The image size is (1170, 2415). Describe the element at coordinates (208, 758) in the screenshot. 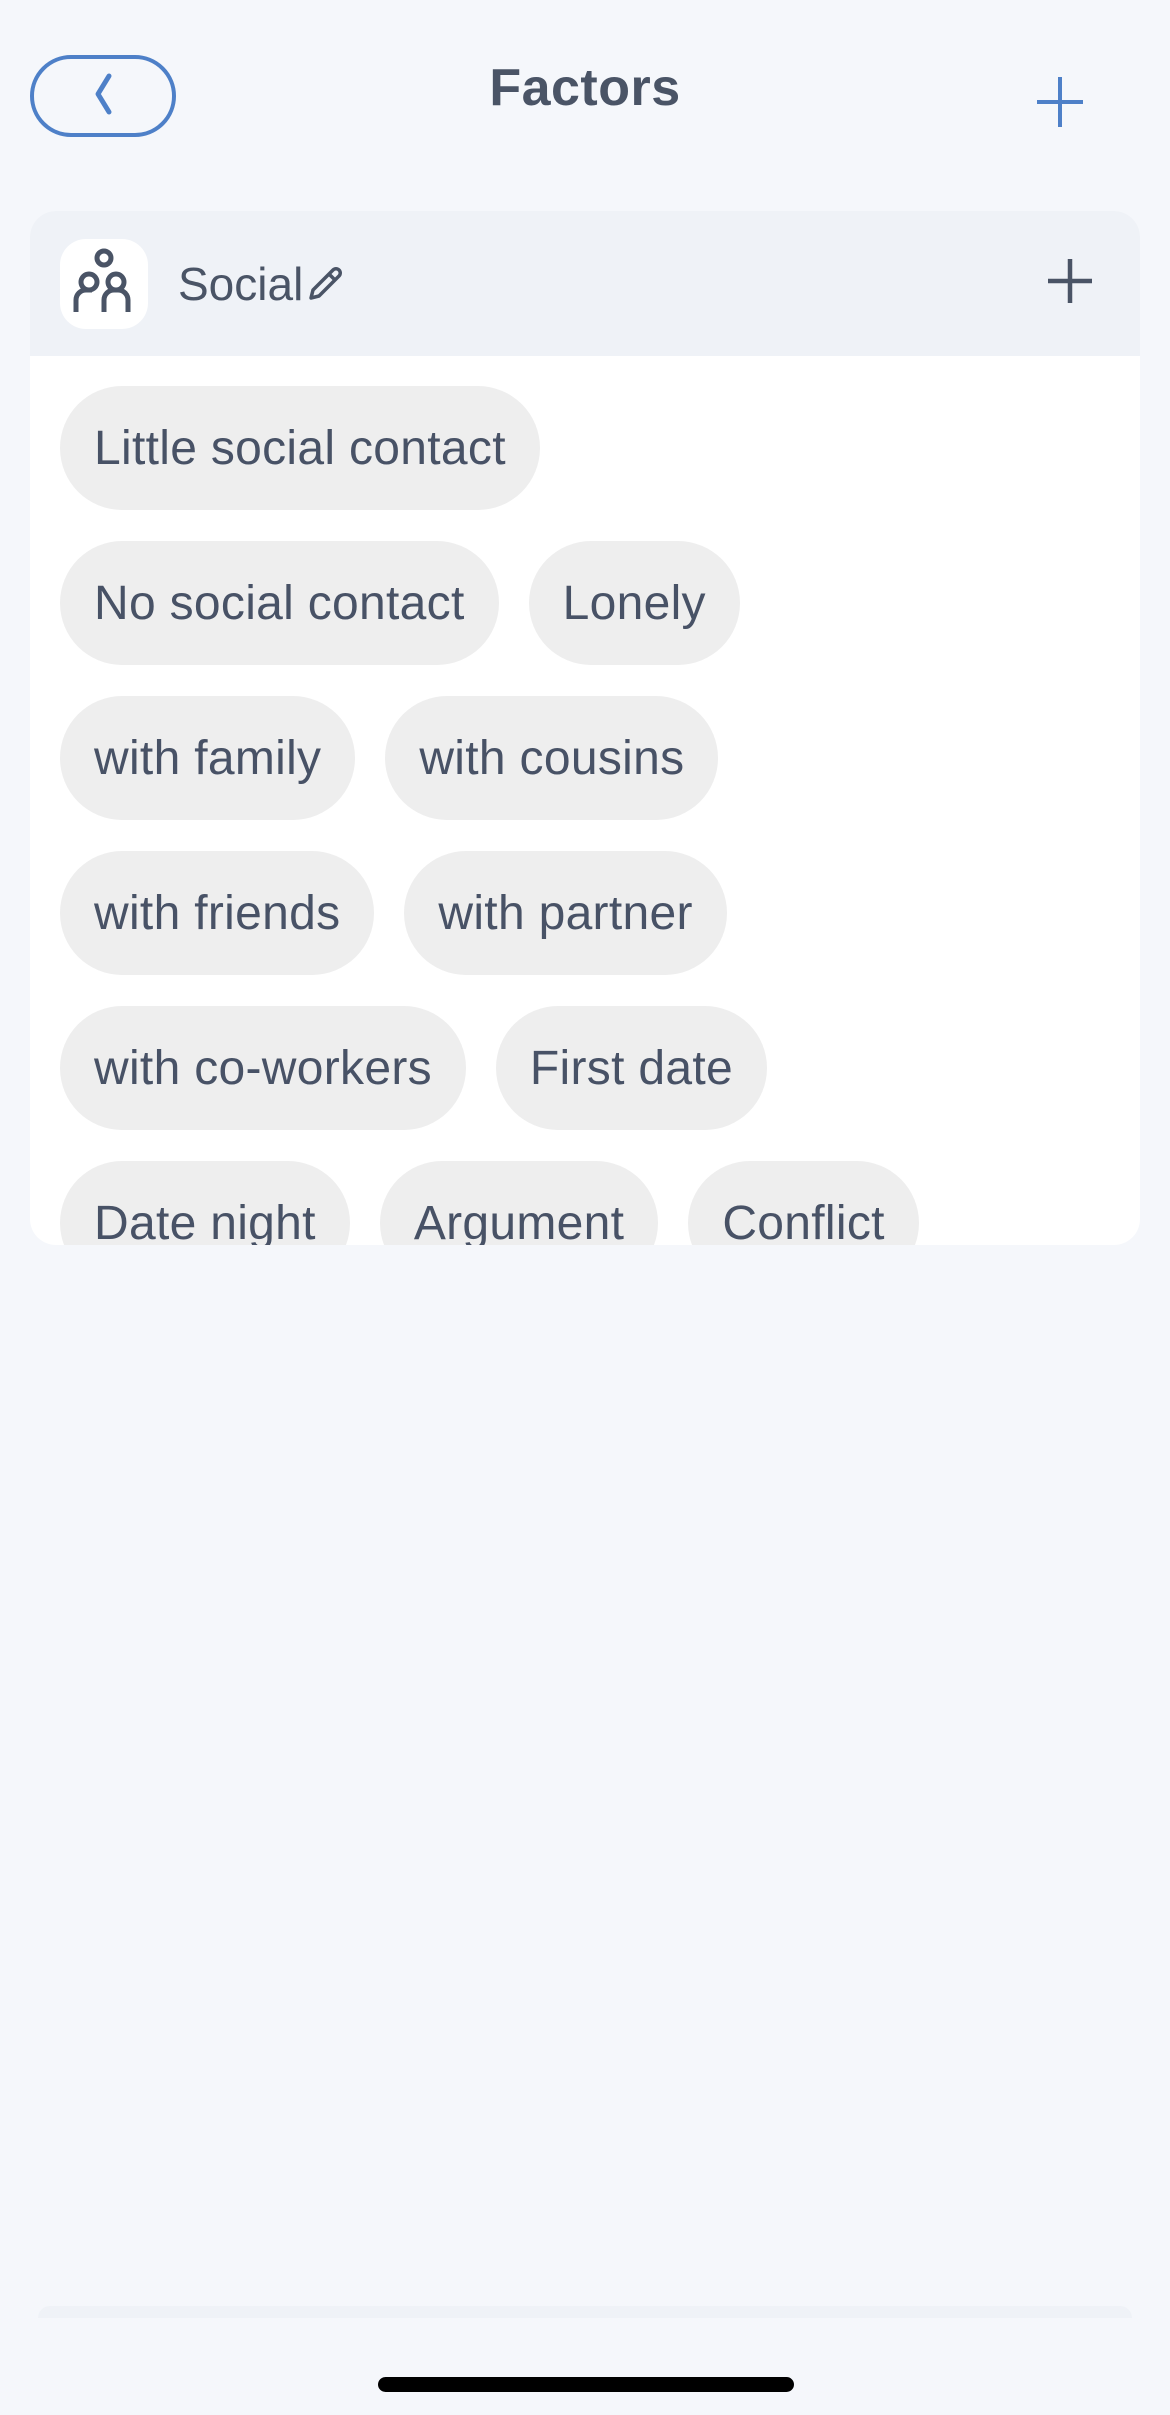

I see `factor-chip: with family` at that location.